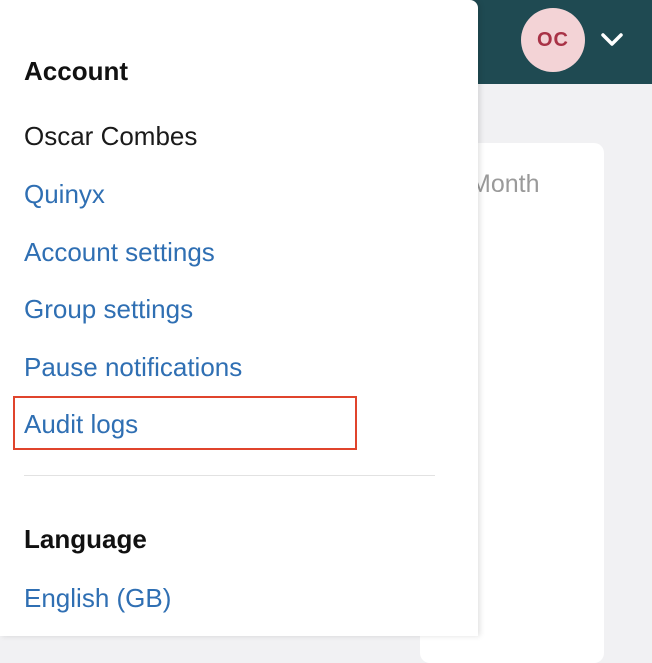 The image size is (652, 663). What do you see at coordinates (76, 71) in the screenshot?
I see `account-heading: Account` at bounding box center [76, 71].